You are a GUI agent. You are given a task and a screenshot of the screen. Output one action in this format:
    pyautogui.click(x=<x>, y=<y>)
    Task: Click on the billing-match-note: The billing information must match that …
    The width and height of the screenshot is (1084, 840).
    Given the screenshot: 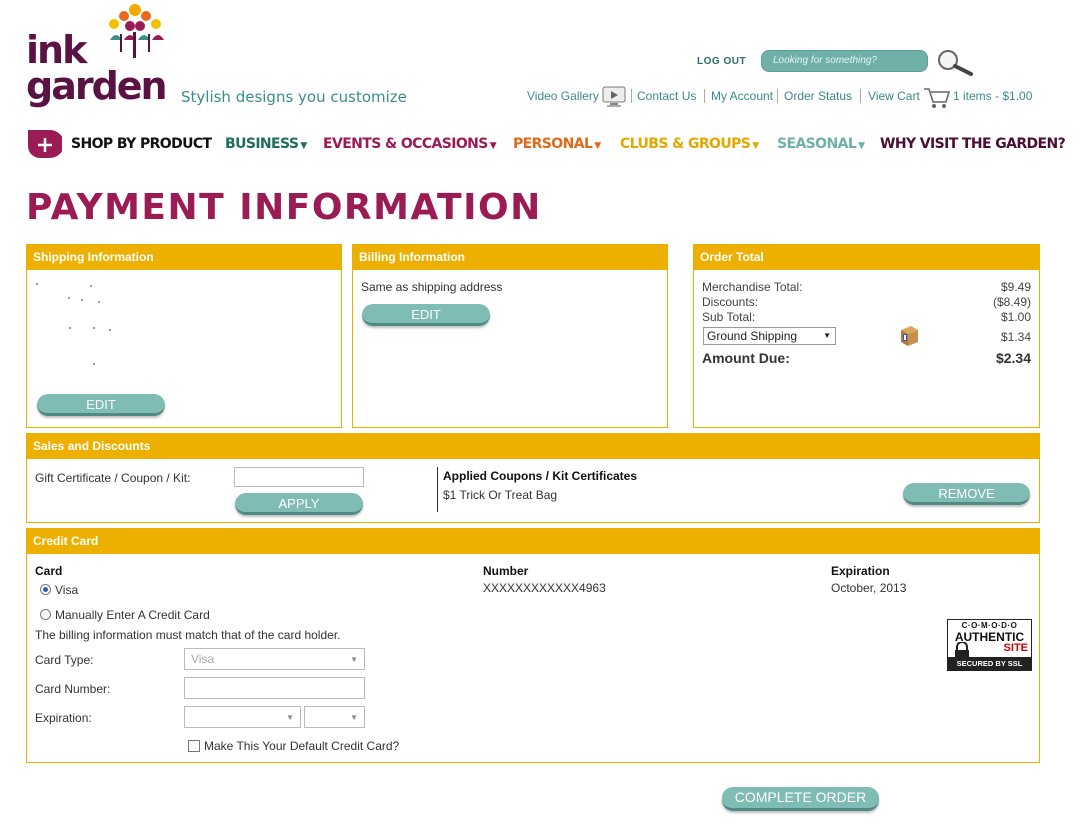 What is the action you would take?
    pyautogui.click(x=188, y=635)
    